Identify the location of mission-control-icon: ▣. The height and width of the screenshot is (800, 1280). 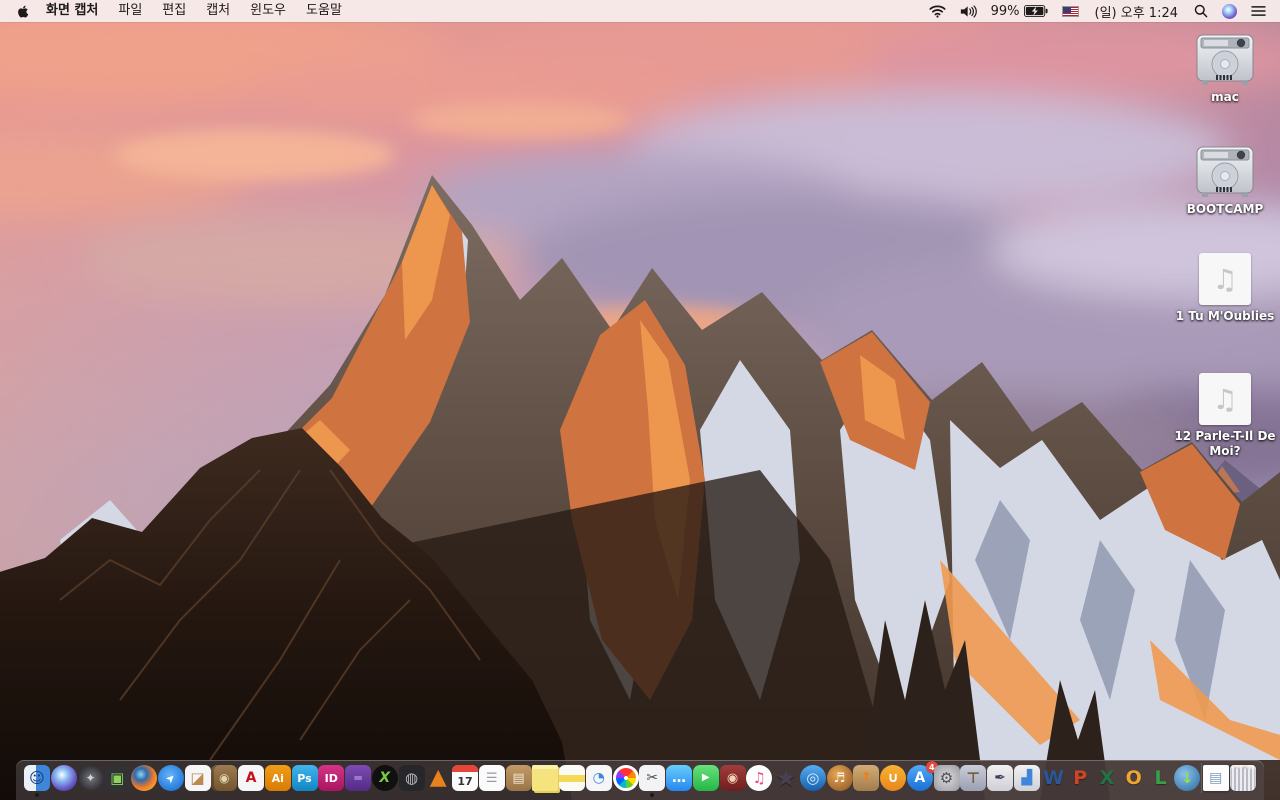
(117, 778).